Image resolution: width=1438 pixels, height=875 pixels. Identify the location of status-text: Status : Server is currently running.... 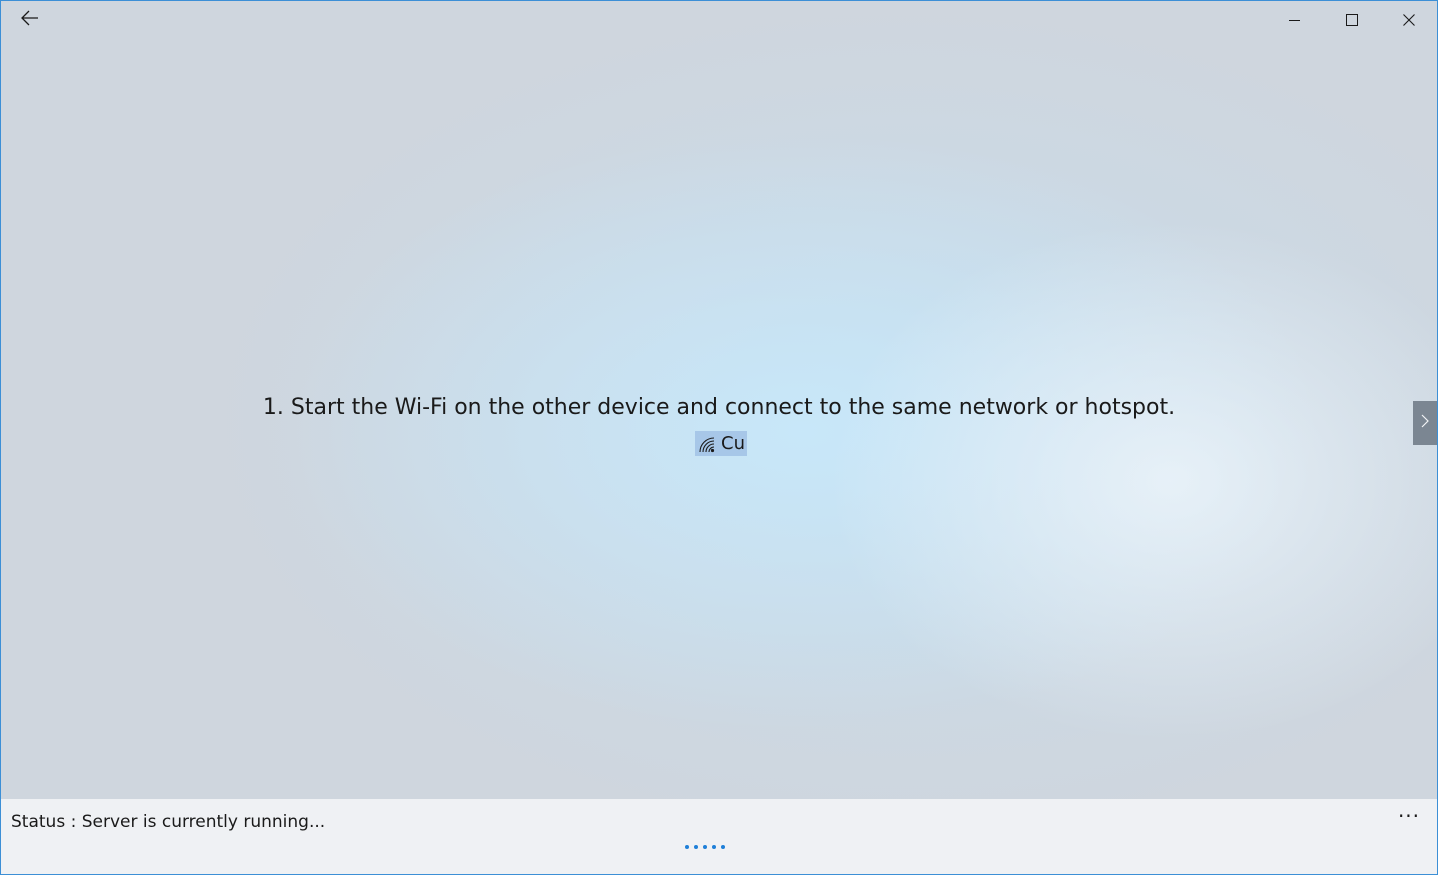
(168, 822).